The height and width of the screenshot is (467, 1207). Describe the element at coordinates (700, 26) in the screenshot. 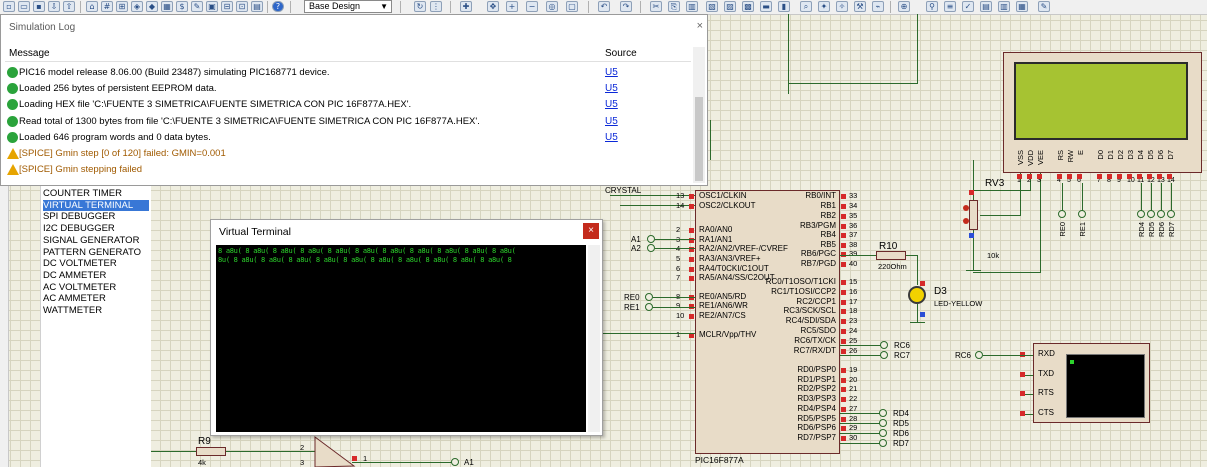

I see `simulation-log-close-icon: ×` at that location.